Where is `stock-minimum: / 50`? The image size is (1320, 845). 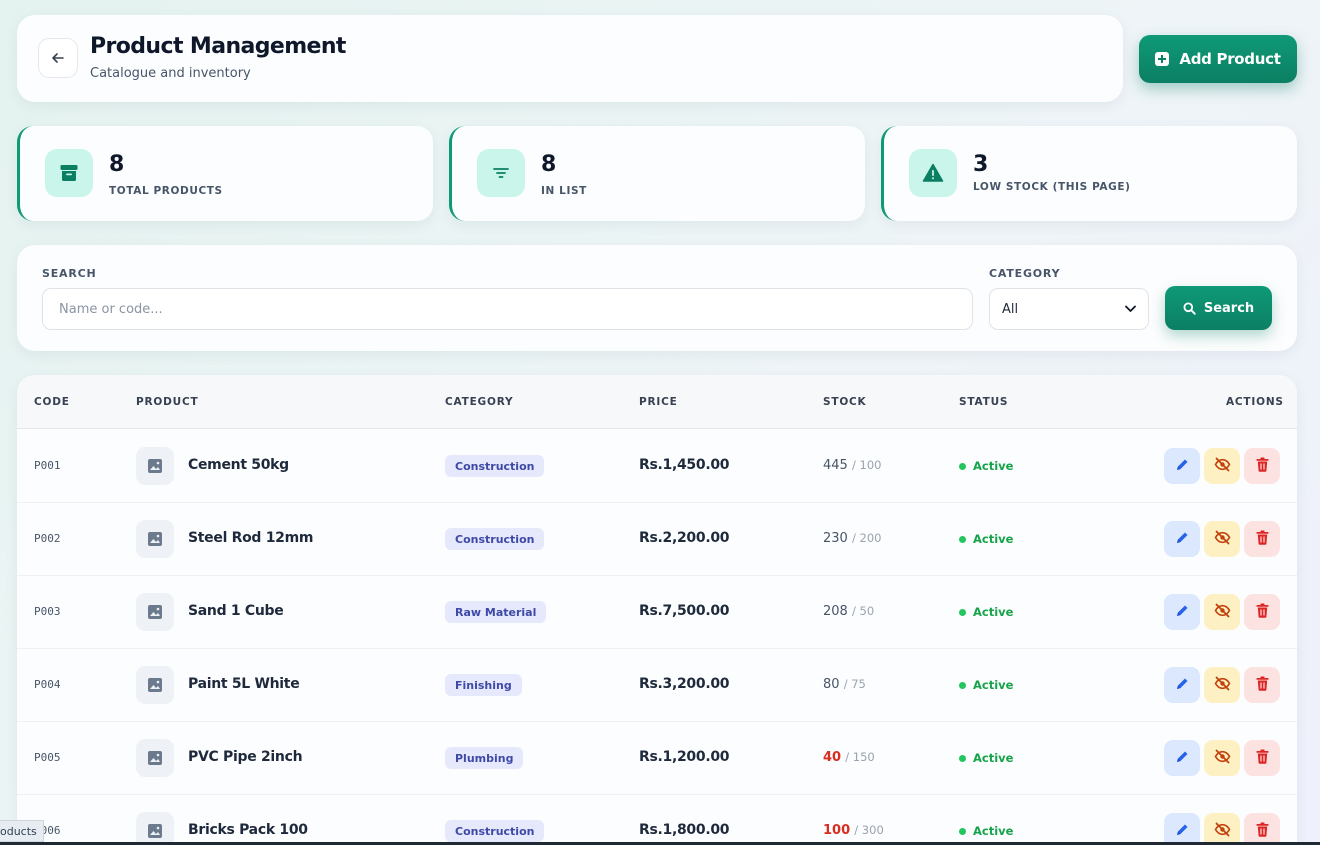 stock-minimum: / 50 is located at coordinates (863, 611).